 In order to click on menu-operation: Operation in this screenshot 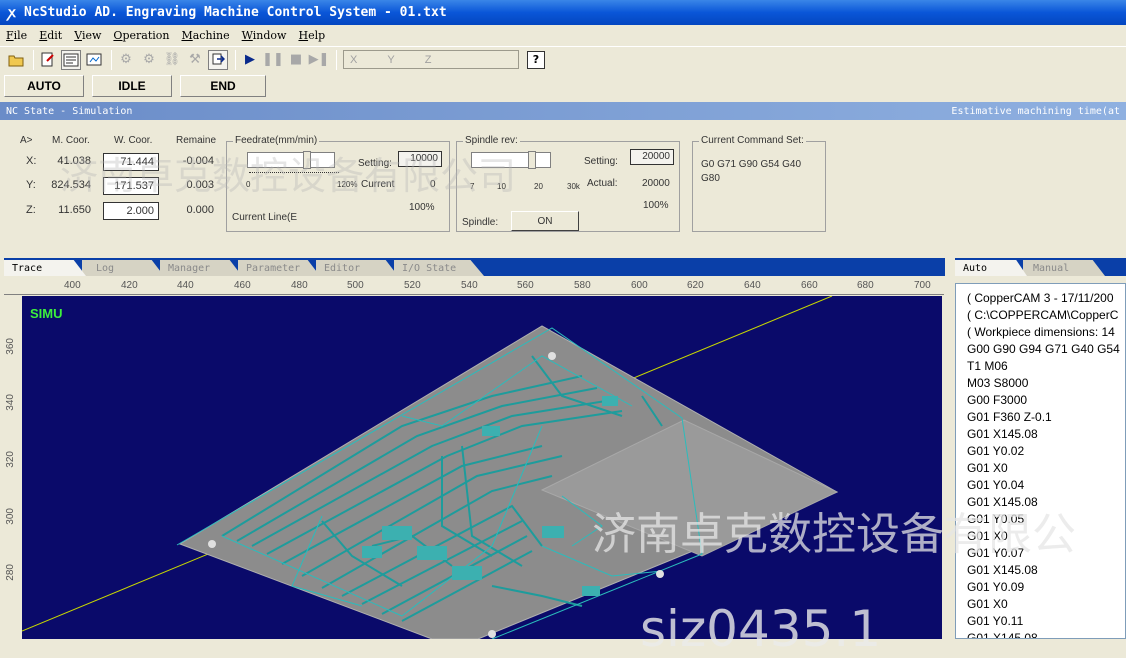, I will do `click(141, 35)`.